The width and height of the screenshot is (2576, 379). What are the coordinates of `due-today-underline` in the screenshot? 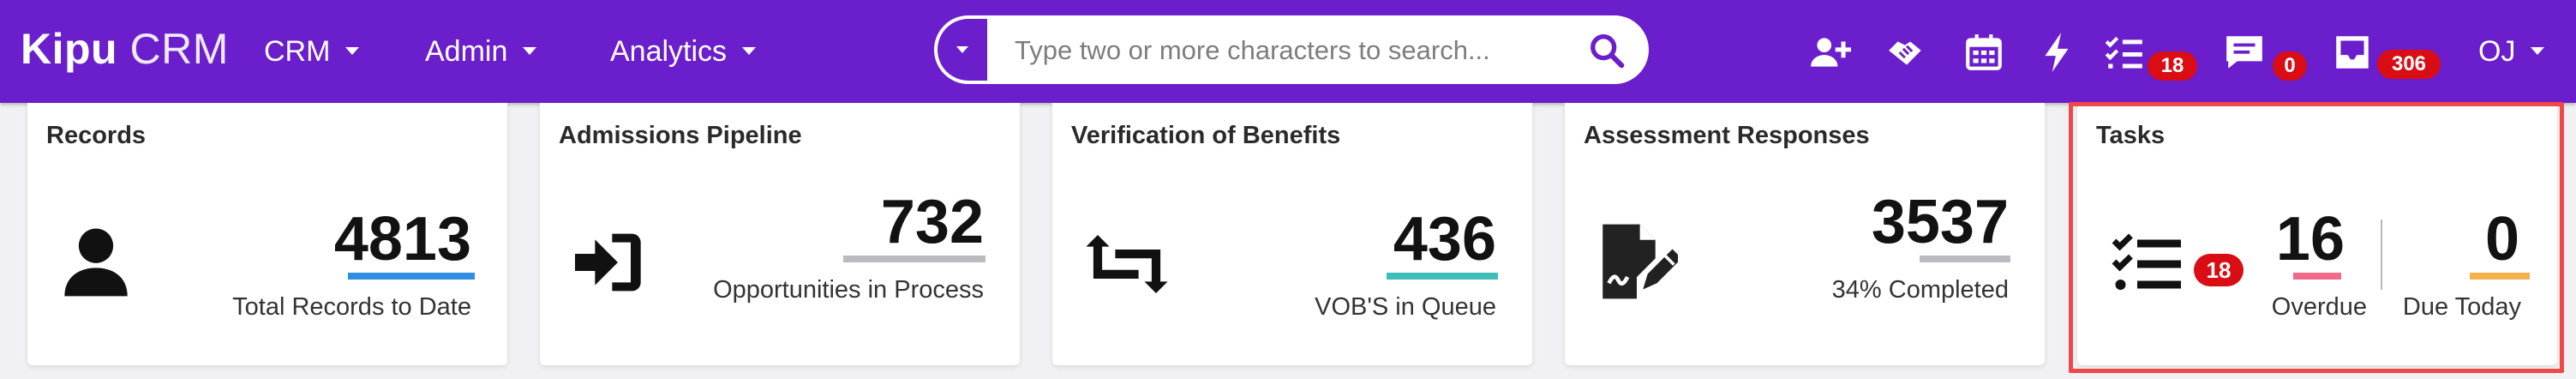 It's located at (2500, 276).